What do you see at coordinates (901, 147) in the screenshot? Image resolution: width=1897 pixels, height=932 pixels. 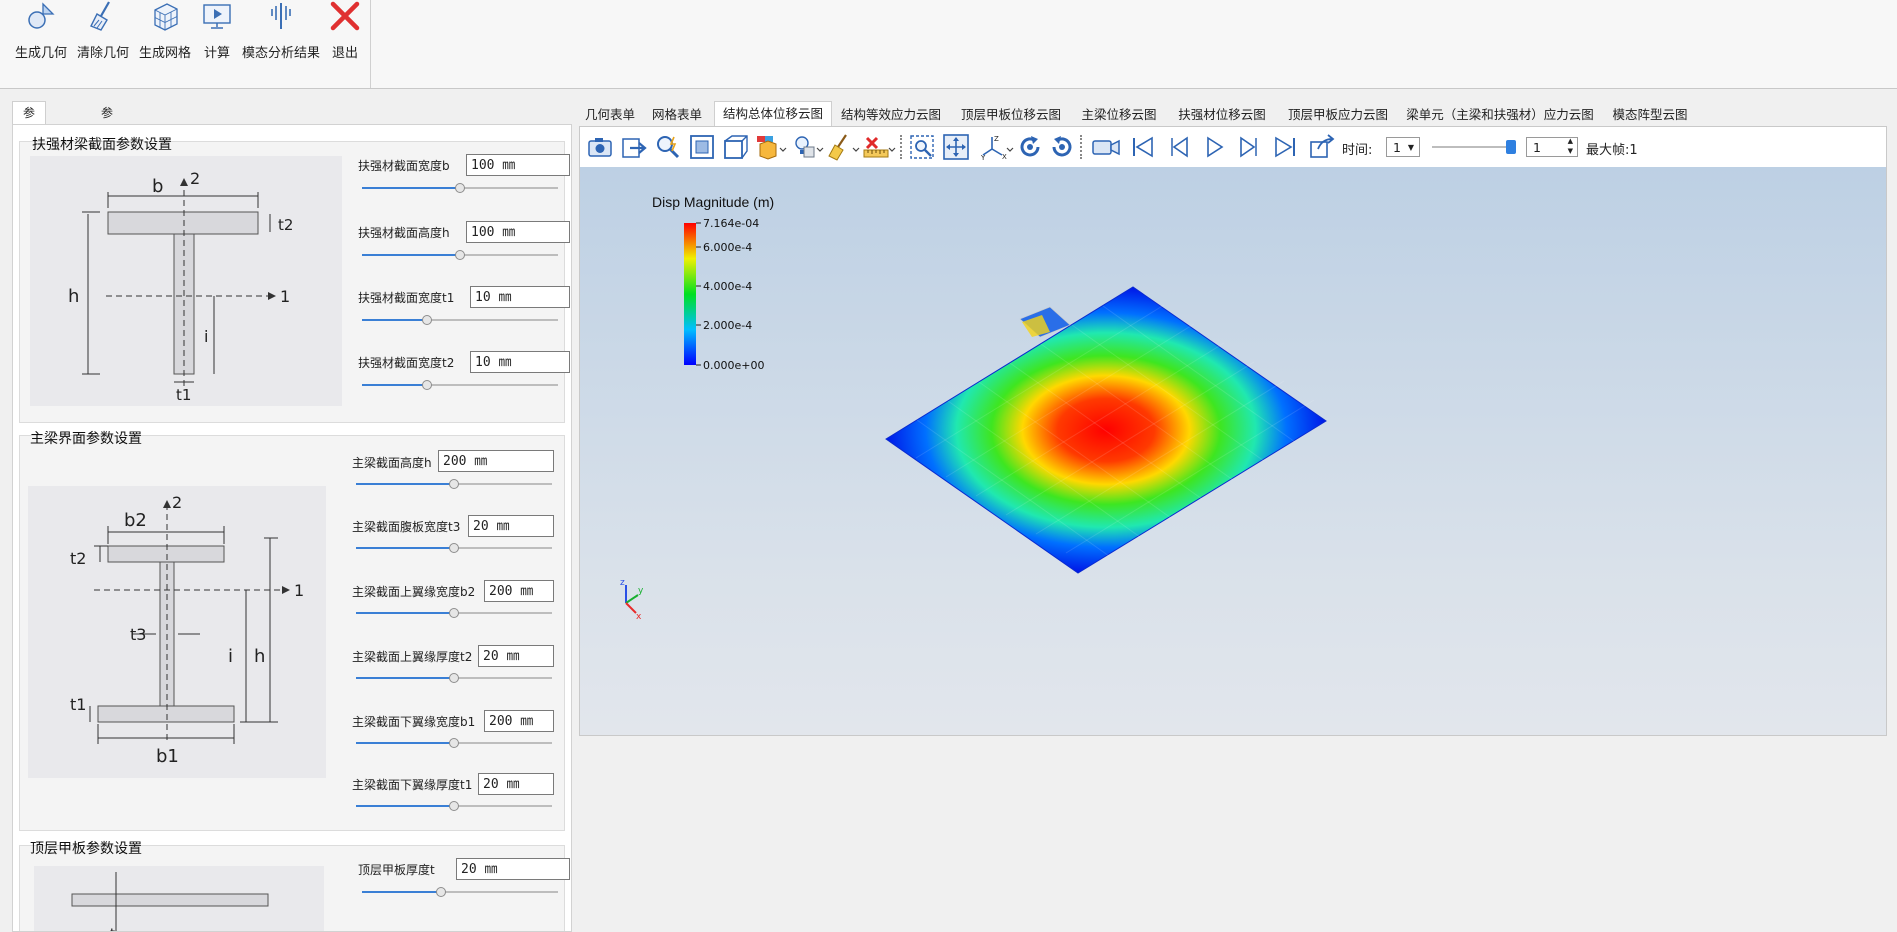 I see `toolbar-separator` at bounding box center [901, 147].